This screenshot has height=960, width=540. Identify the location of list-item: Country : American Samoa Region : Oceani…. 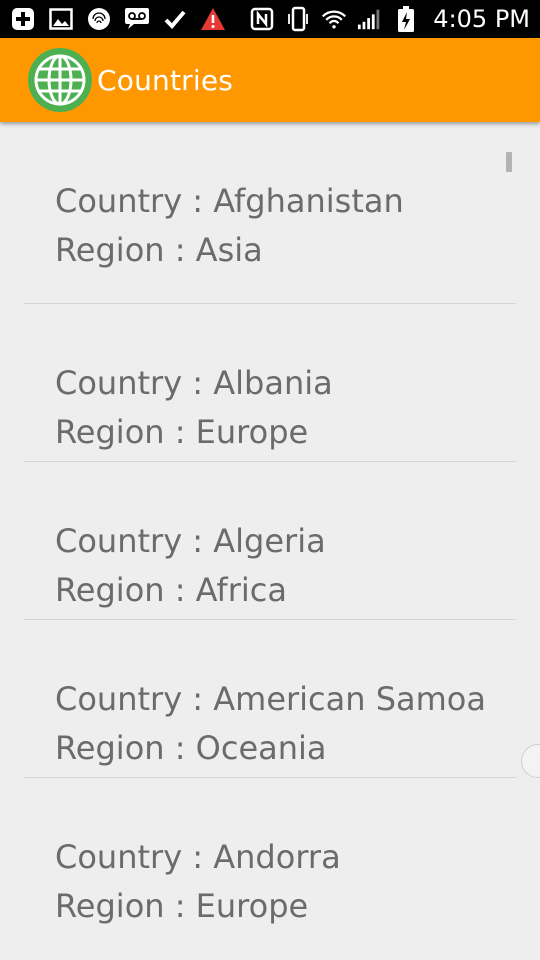
(270, 699).